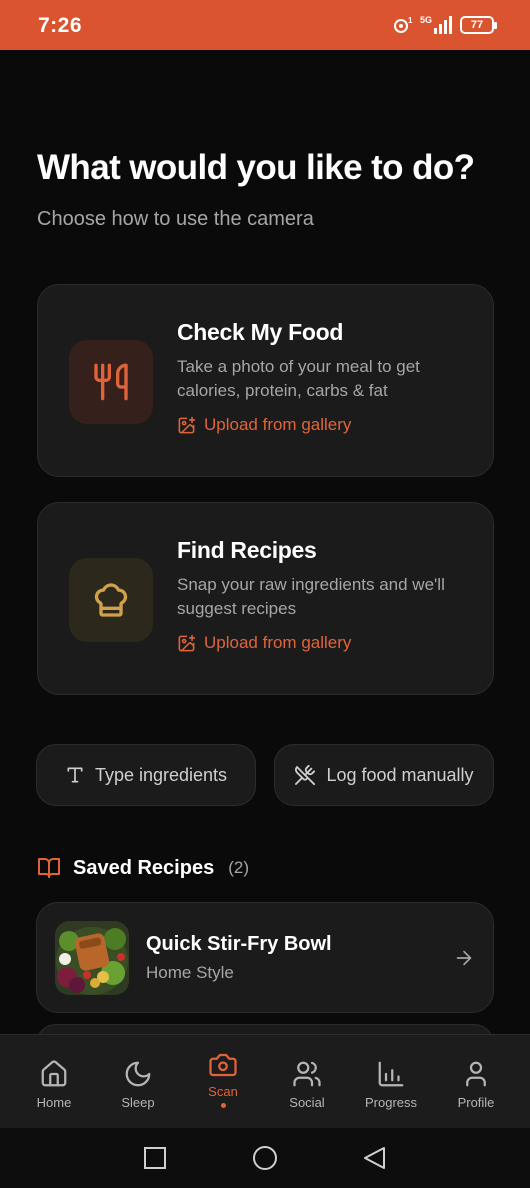 The height and width of the screenshot is (1188, 530). Describe the element at coordinates (265, 25) in the screenshot. I see `status-bar: 7:26 1 5G 77` at that location.